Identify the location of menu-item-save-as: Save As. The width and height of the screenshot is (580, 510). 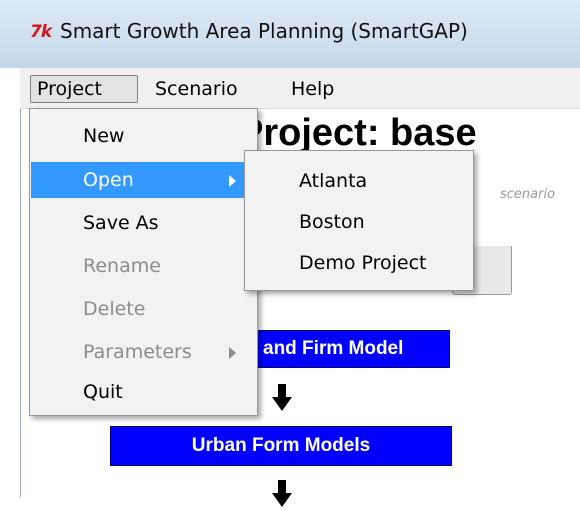
(143, 223).